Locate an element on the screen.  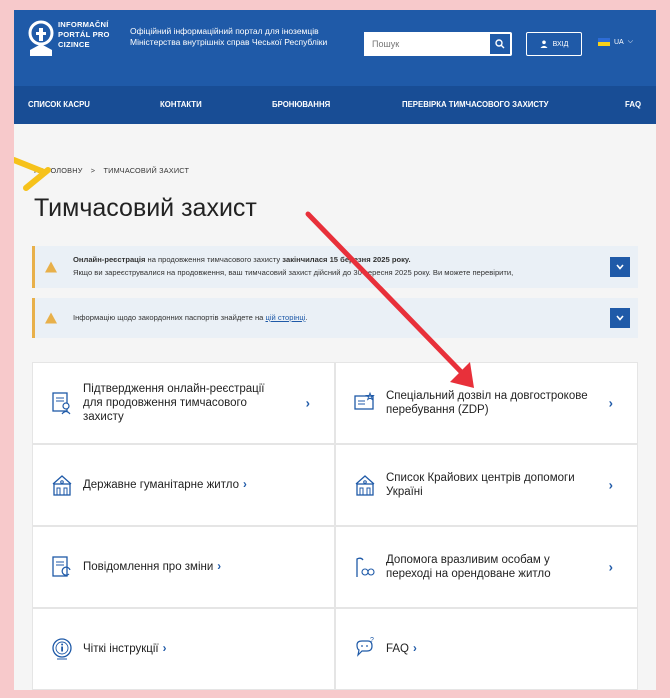
nav-item-faq: FAQ is located at coordinates (633, 104).